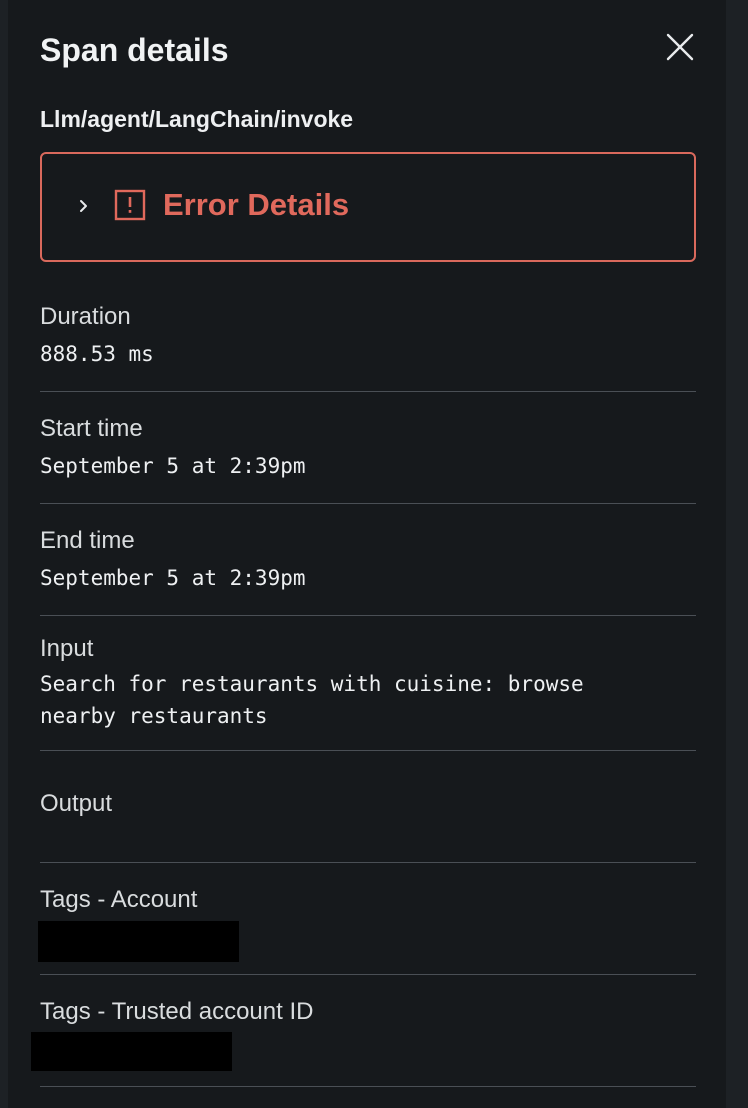 The width and height of the screenshot is (748, 1108). Describe the element at coordinates (131, 1051) in the screenshot. I see `redacted-trusted-account-value` at that location.